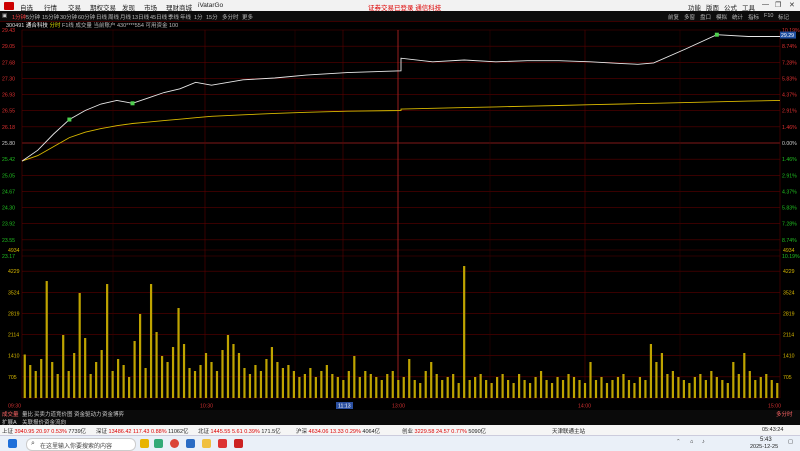 This screenshot has width=800, height=451. Describe the element at coordinates (14, 407) in the screenshot. I see `time-tick-label: 09:30` at that location.